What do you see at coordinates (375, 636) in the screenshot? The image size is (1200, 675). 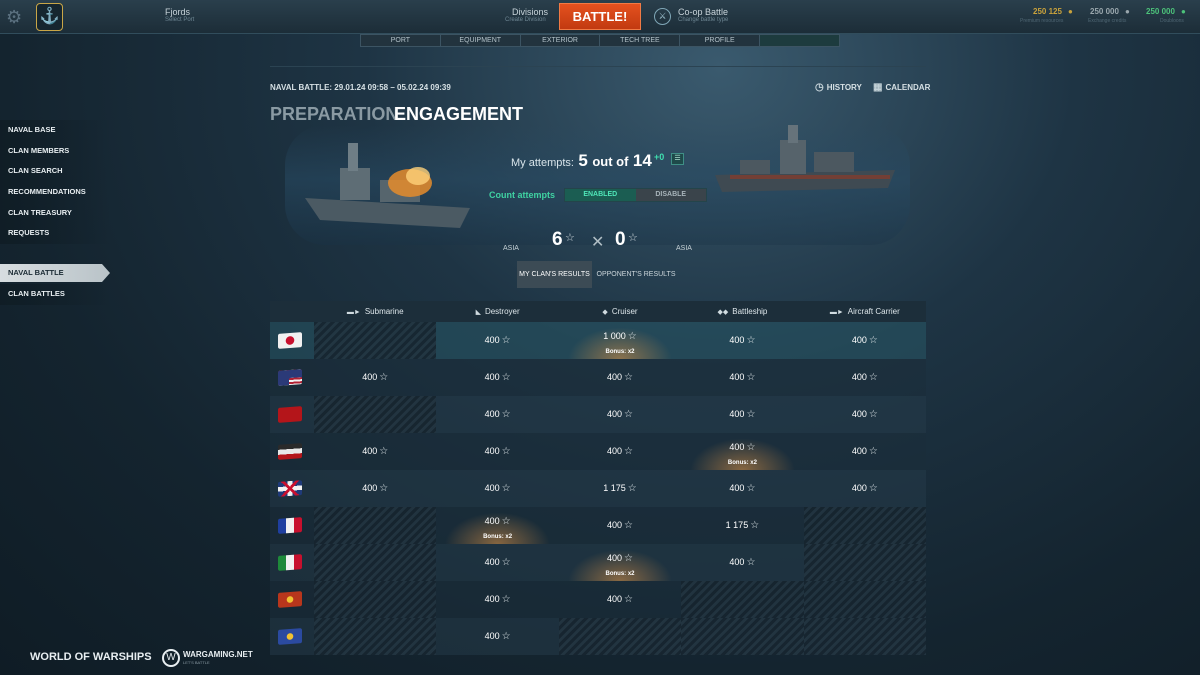 I see `cell-submarine` at bounding box center [375, 636].